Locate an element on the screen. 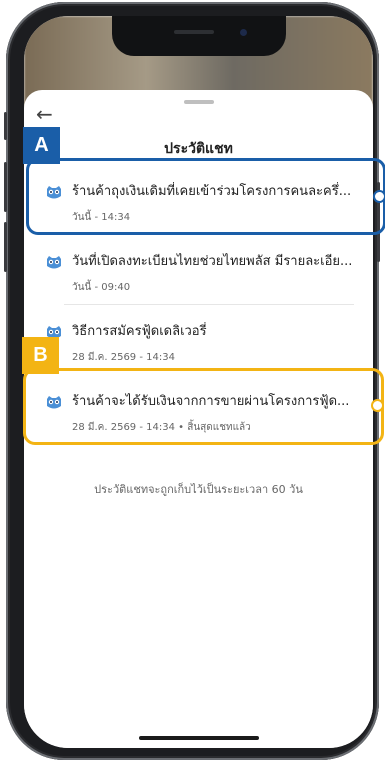 The width and height of the screenshot is (385, 763). chat-timestamp: วันนี้ - 09:40 is located at coordinates (101, 287).